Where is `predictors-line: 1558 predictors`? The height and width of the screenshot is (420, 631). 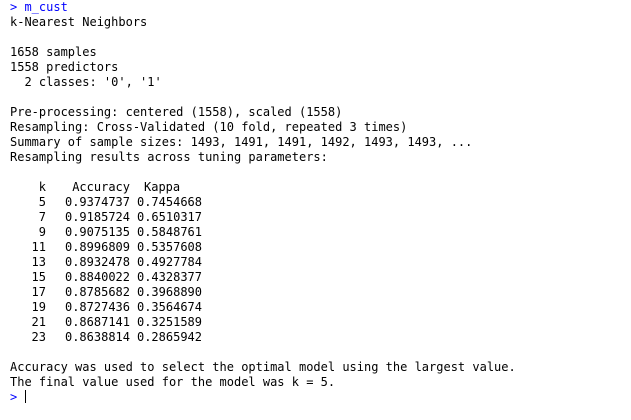
predictors-line: 1558 predictors is located at coordinates (64, 67).